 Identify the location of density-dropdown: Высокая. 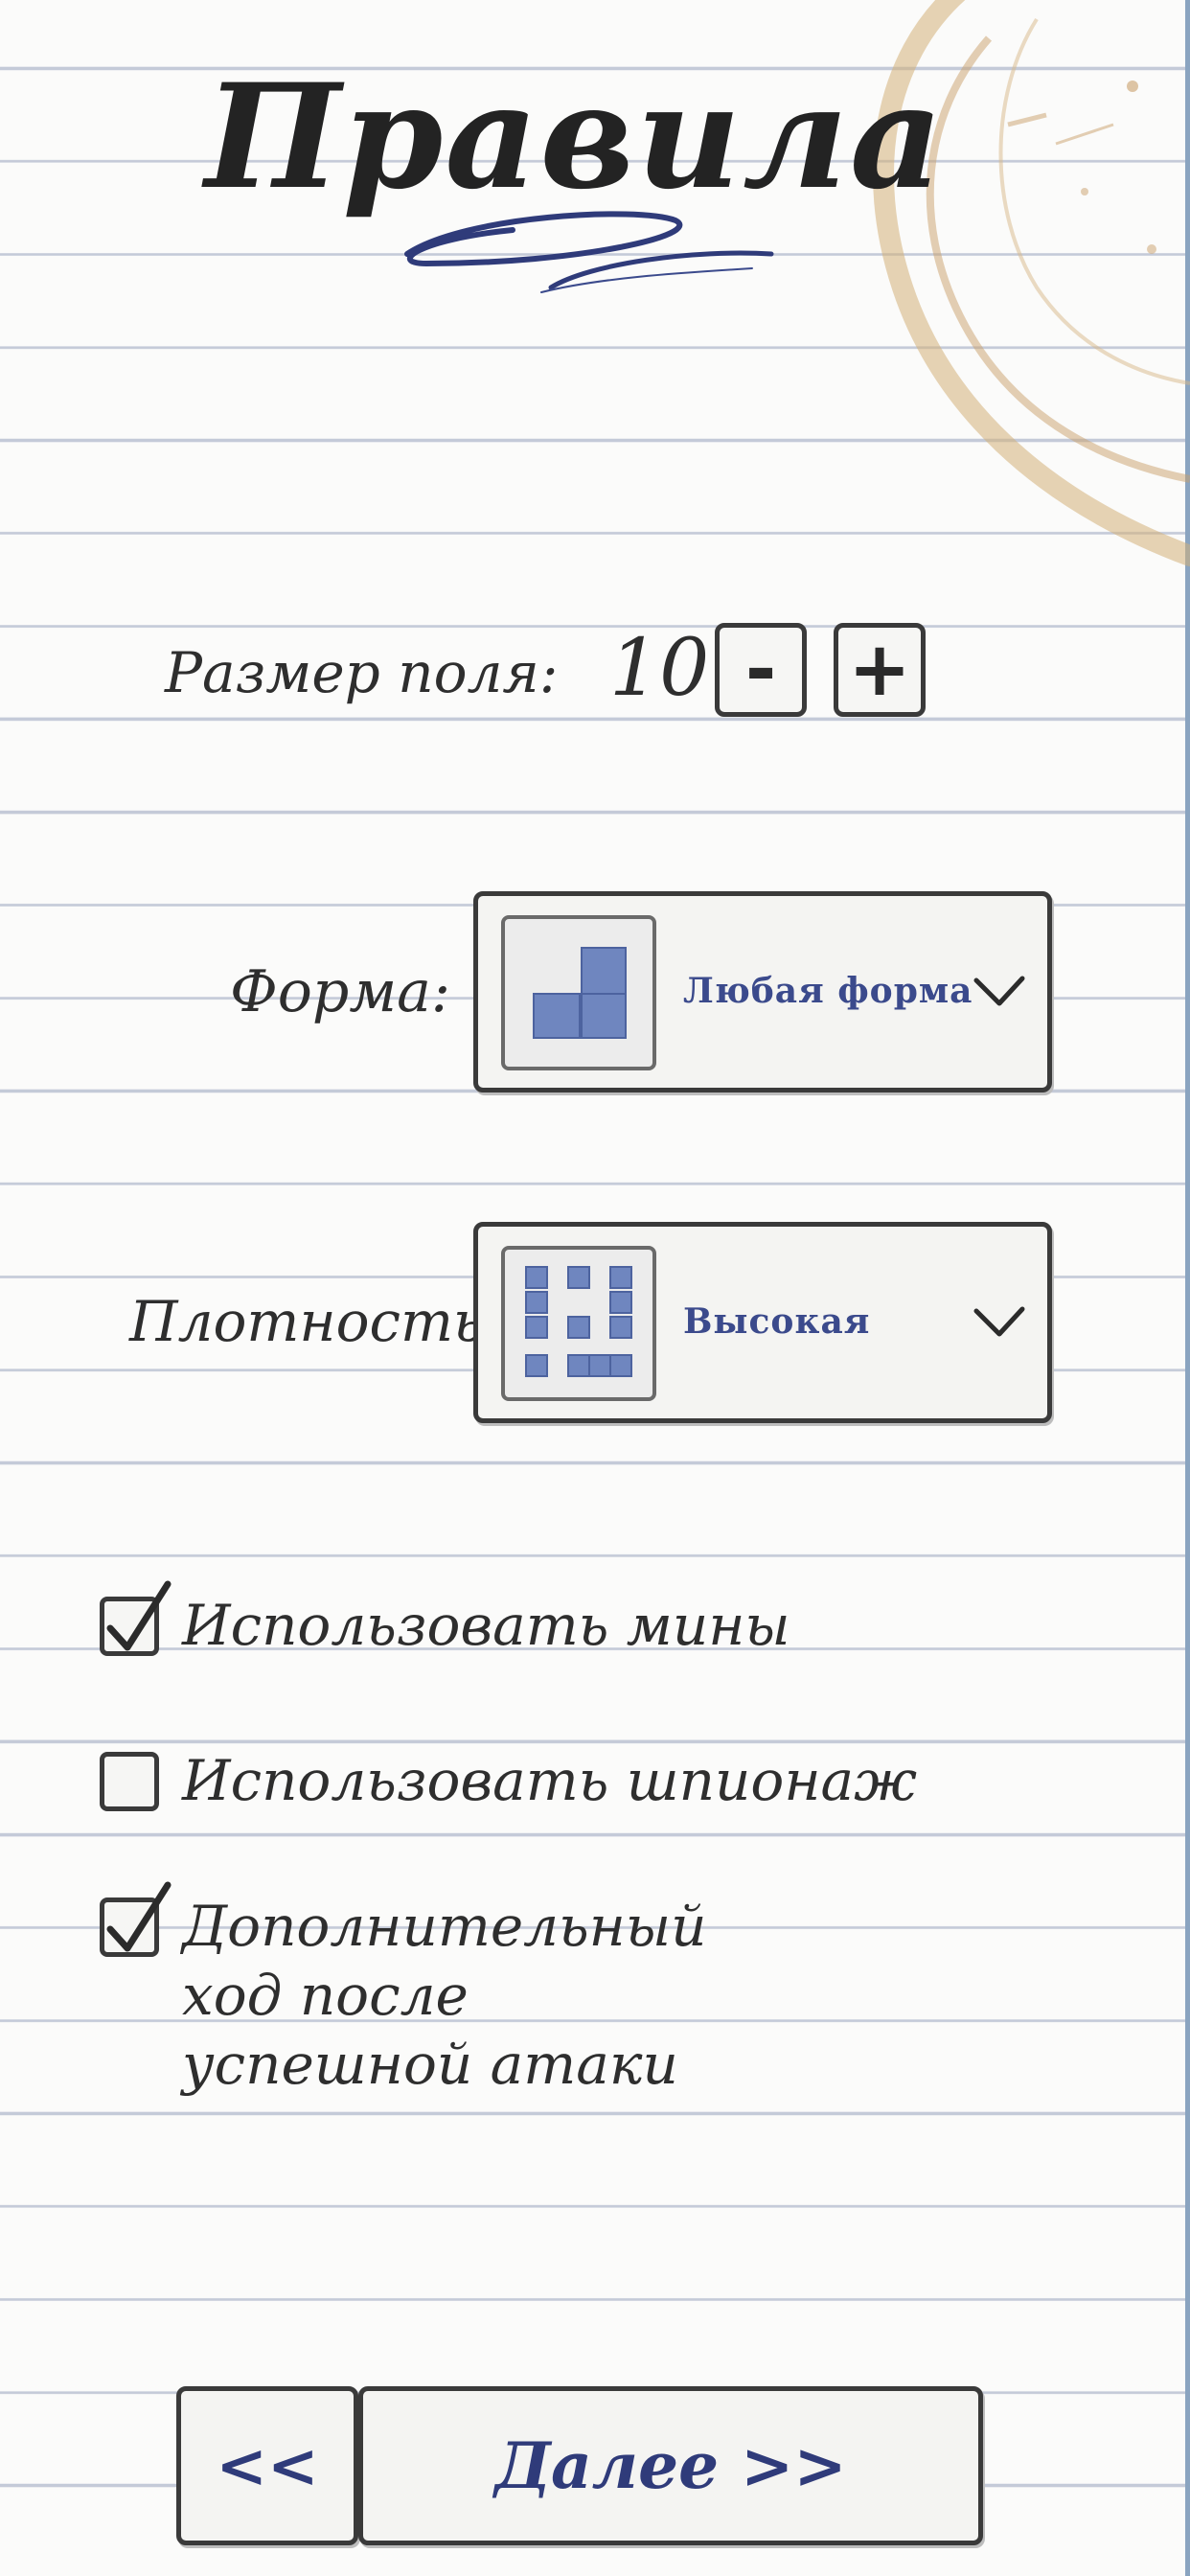
(763, 1322).